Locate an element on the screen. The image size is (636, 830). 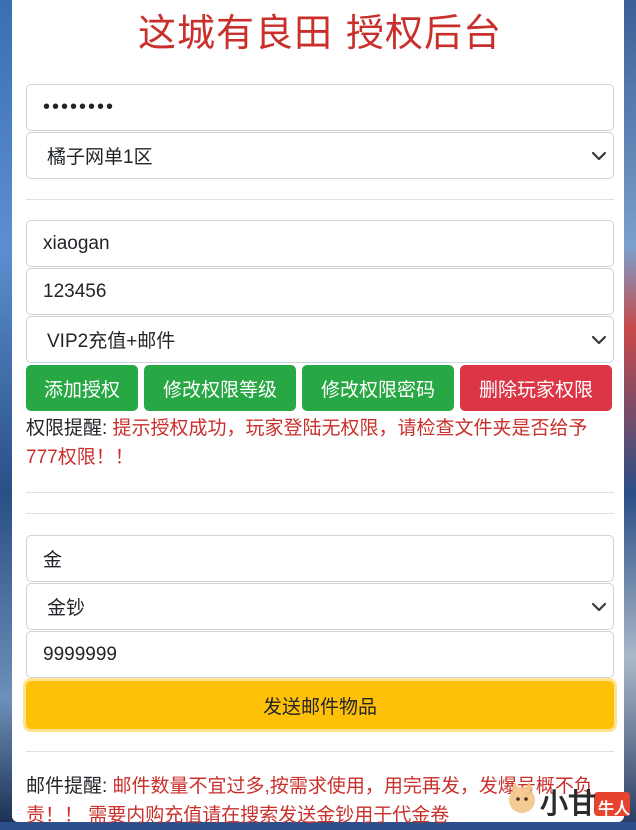
username-field: xiaogan is located at coordinates (320, 243).